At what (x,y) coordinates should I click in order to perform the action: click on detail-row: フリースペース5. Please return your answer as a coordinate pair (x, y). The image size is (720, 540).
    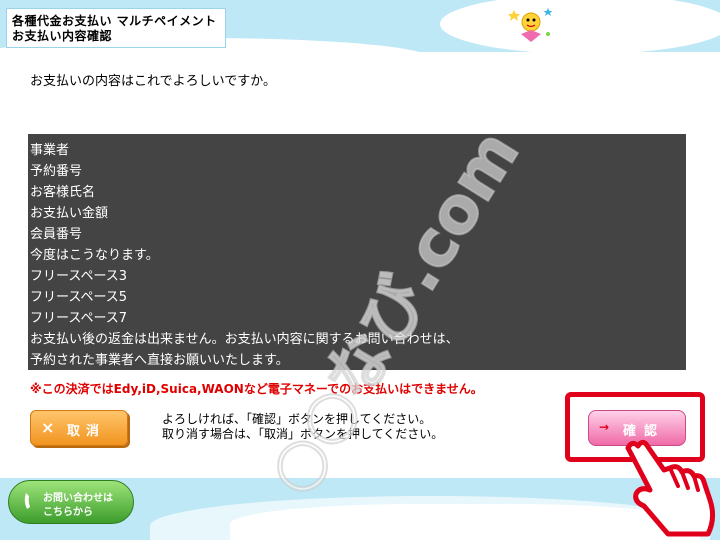
    Looking at the image, I should click on (79, 297).